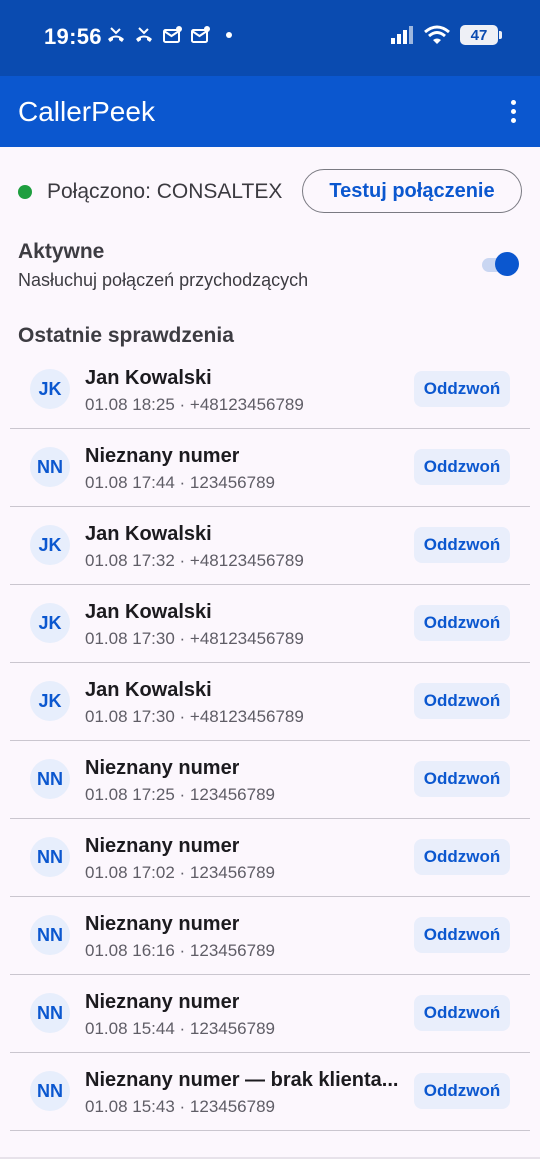  I want to click on test-connection-button: Testuj połączenie, so click(412, 191).